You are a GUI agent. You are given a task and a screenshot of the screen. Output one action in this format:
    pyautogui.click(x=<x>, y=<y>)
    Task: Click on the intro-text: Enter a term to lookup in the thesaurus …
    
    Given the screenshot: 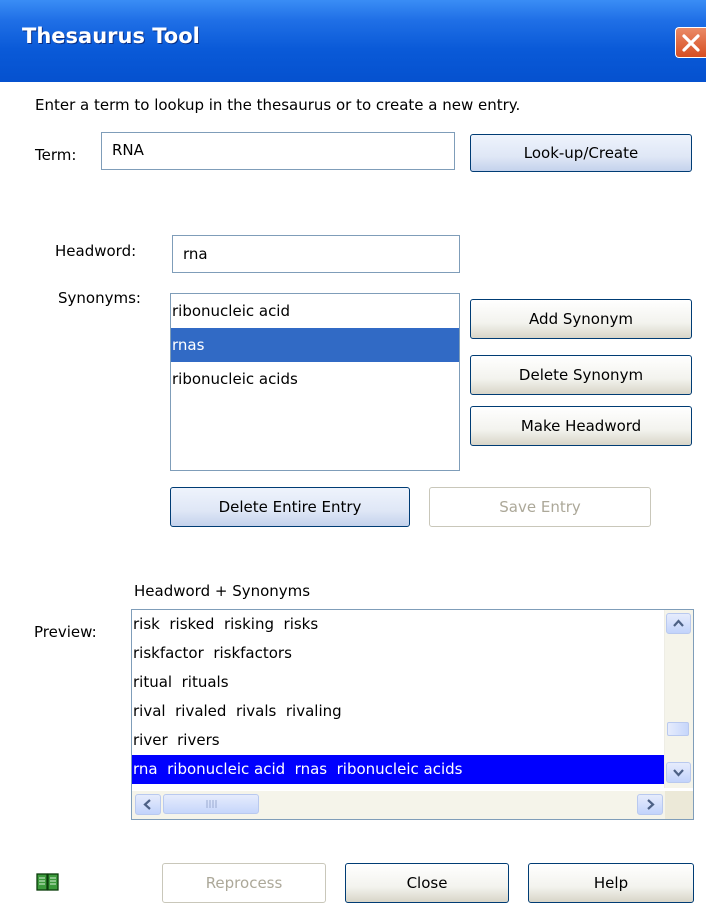 What is the action you would take?
    pyautogui.click(x=278, y=105)
    